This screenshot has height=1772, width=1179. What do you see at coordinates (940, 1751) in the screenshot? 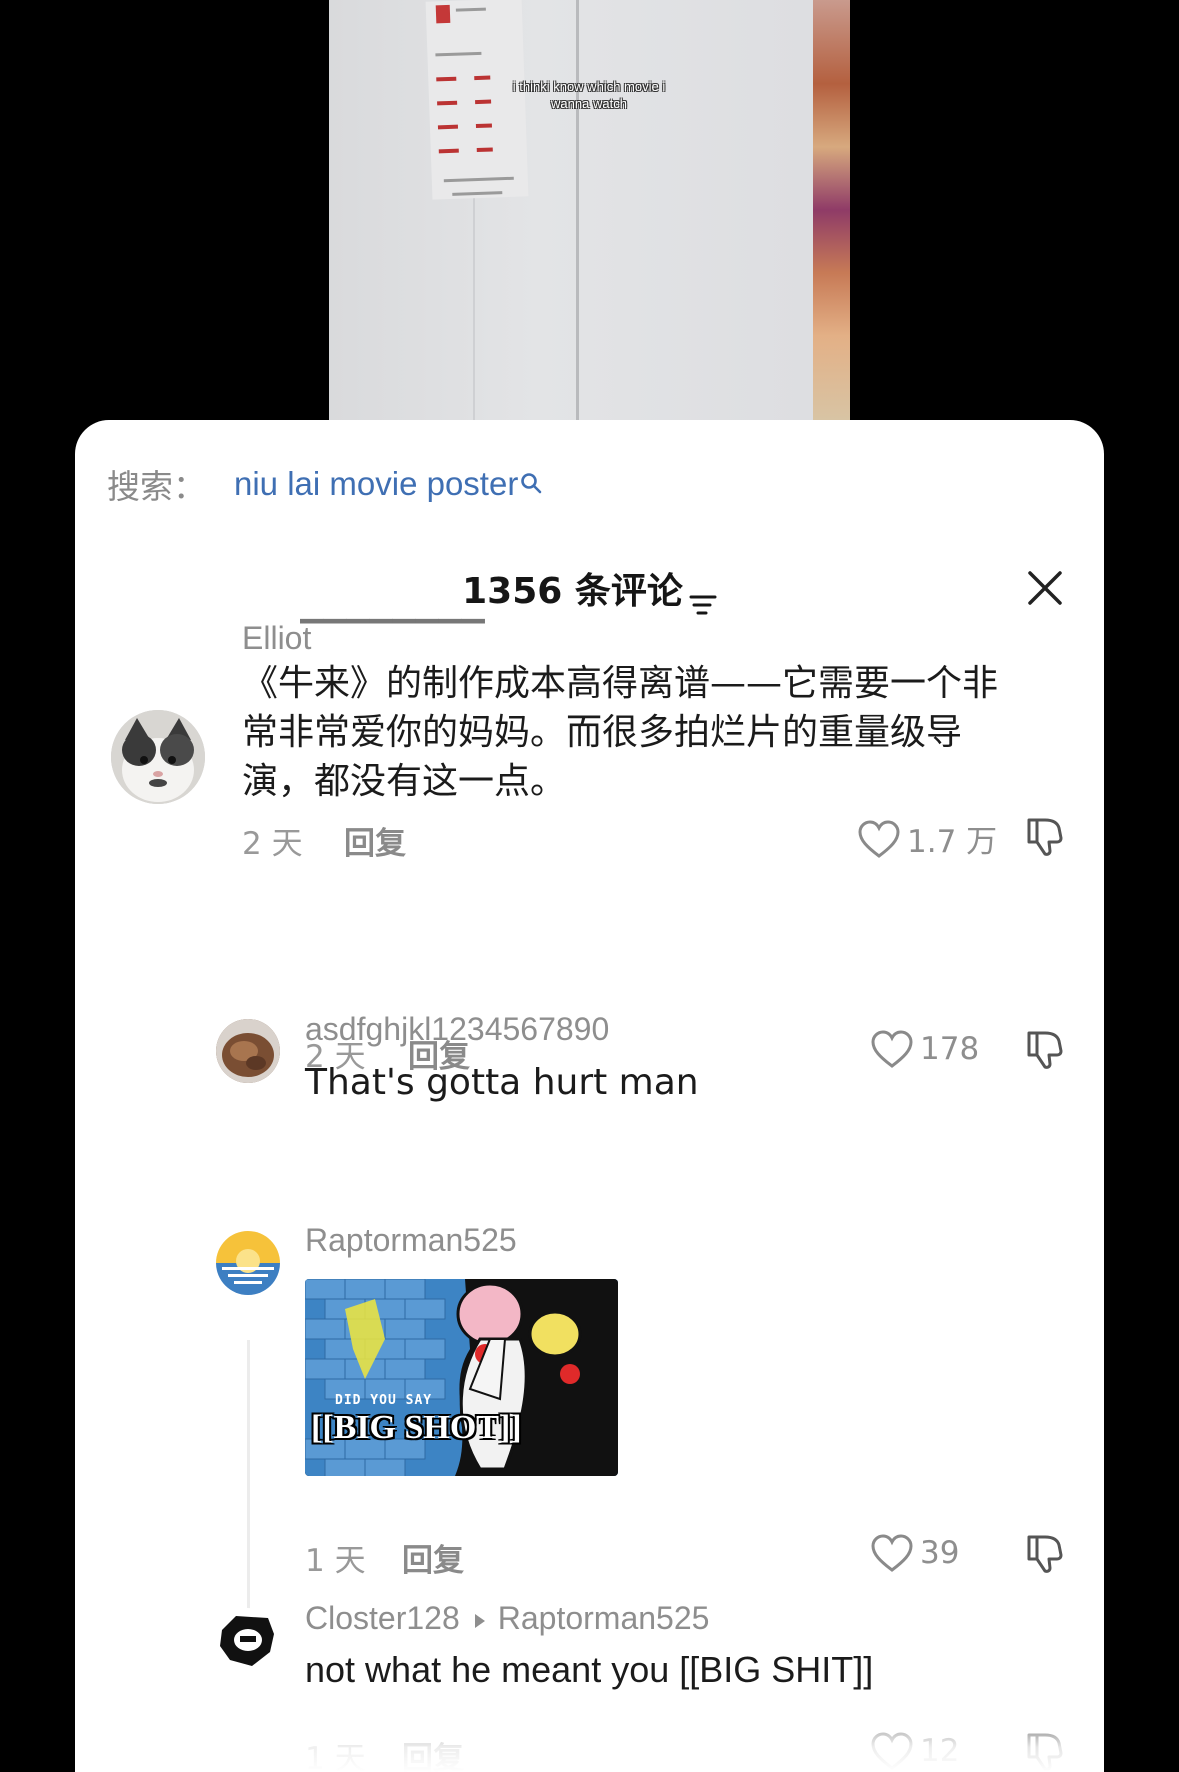
I see `like-count: 12` at bounding box center [940, 1751].